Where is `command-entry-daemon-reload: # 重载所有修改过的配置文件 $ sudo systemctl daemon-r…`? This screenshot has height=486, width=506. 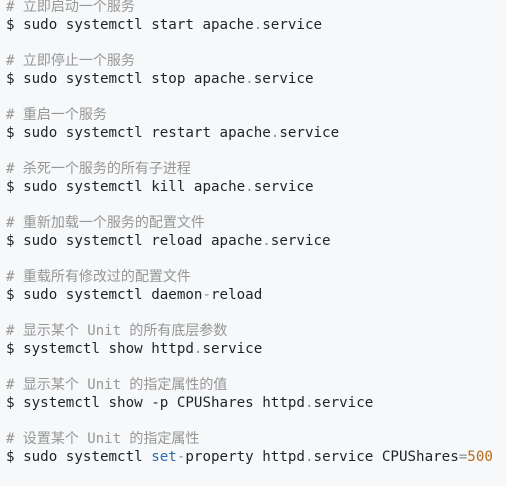
command-entry-daemon-reload: # 重载所有修改过的配置文件 $ sudo systemctl daemon-r… is located at coordinates (256, 296).